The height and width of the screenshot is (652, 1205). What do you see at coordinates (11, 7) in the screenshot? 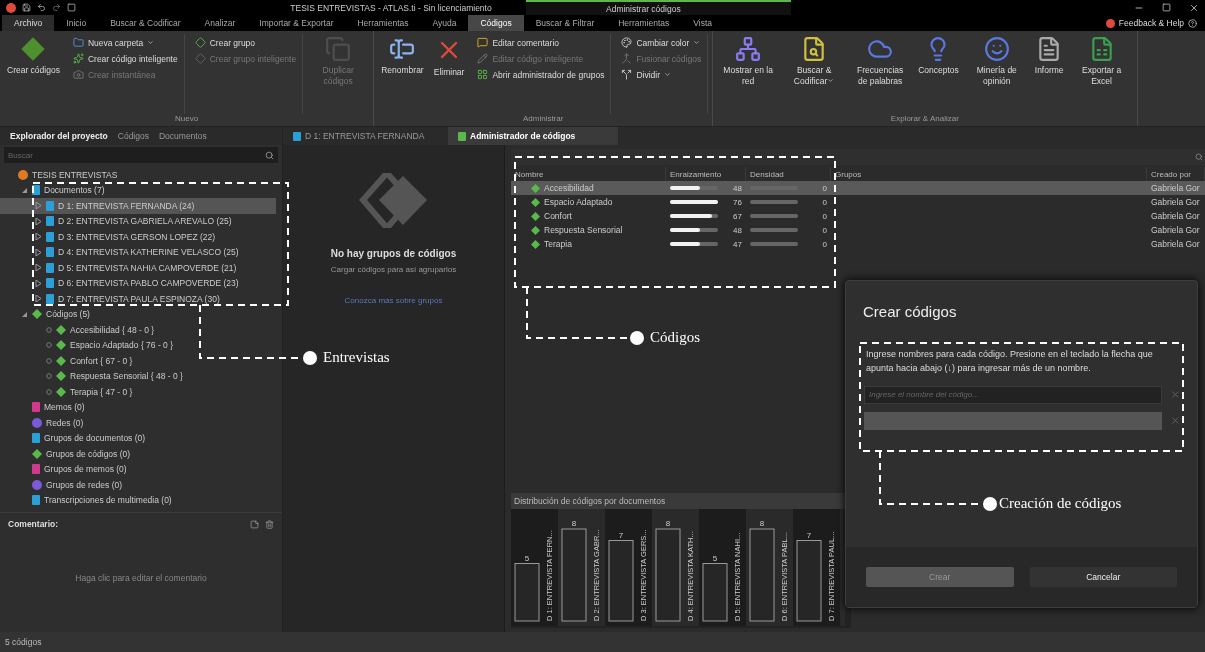
I see `app-logo-icon` at bounding box center [11, 7].